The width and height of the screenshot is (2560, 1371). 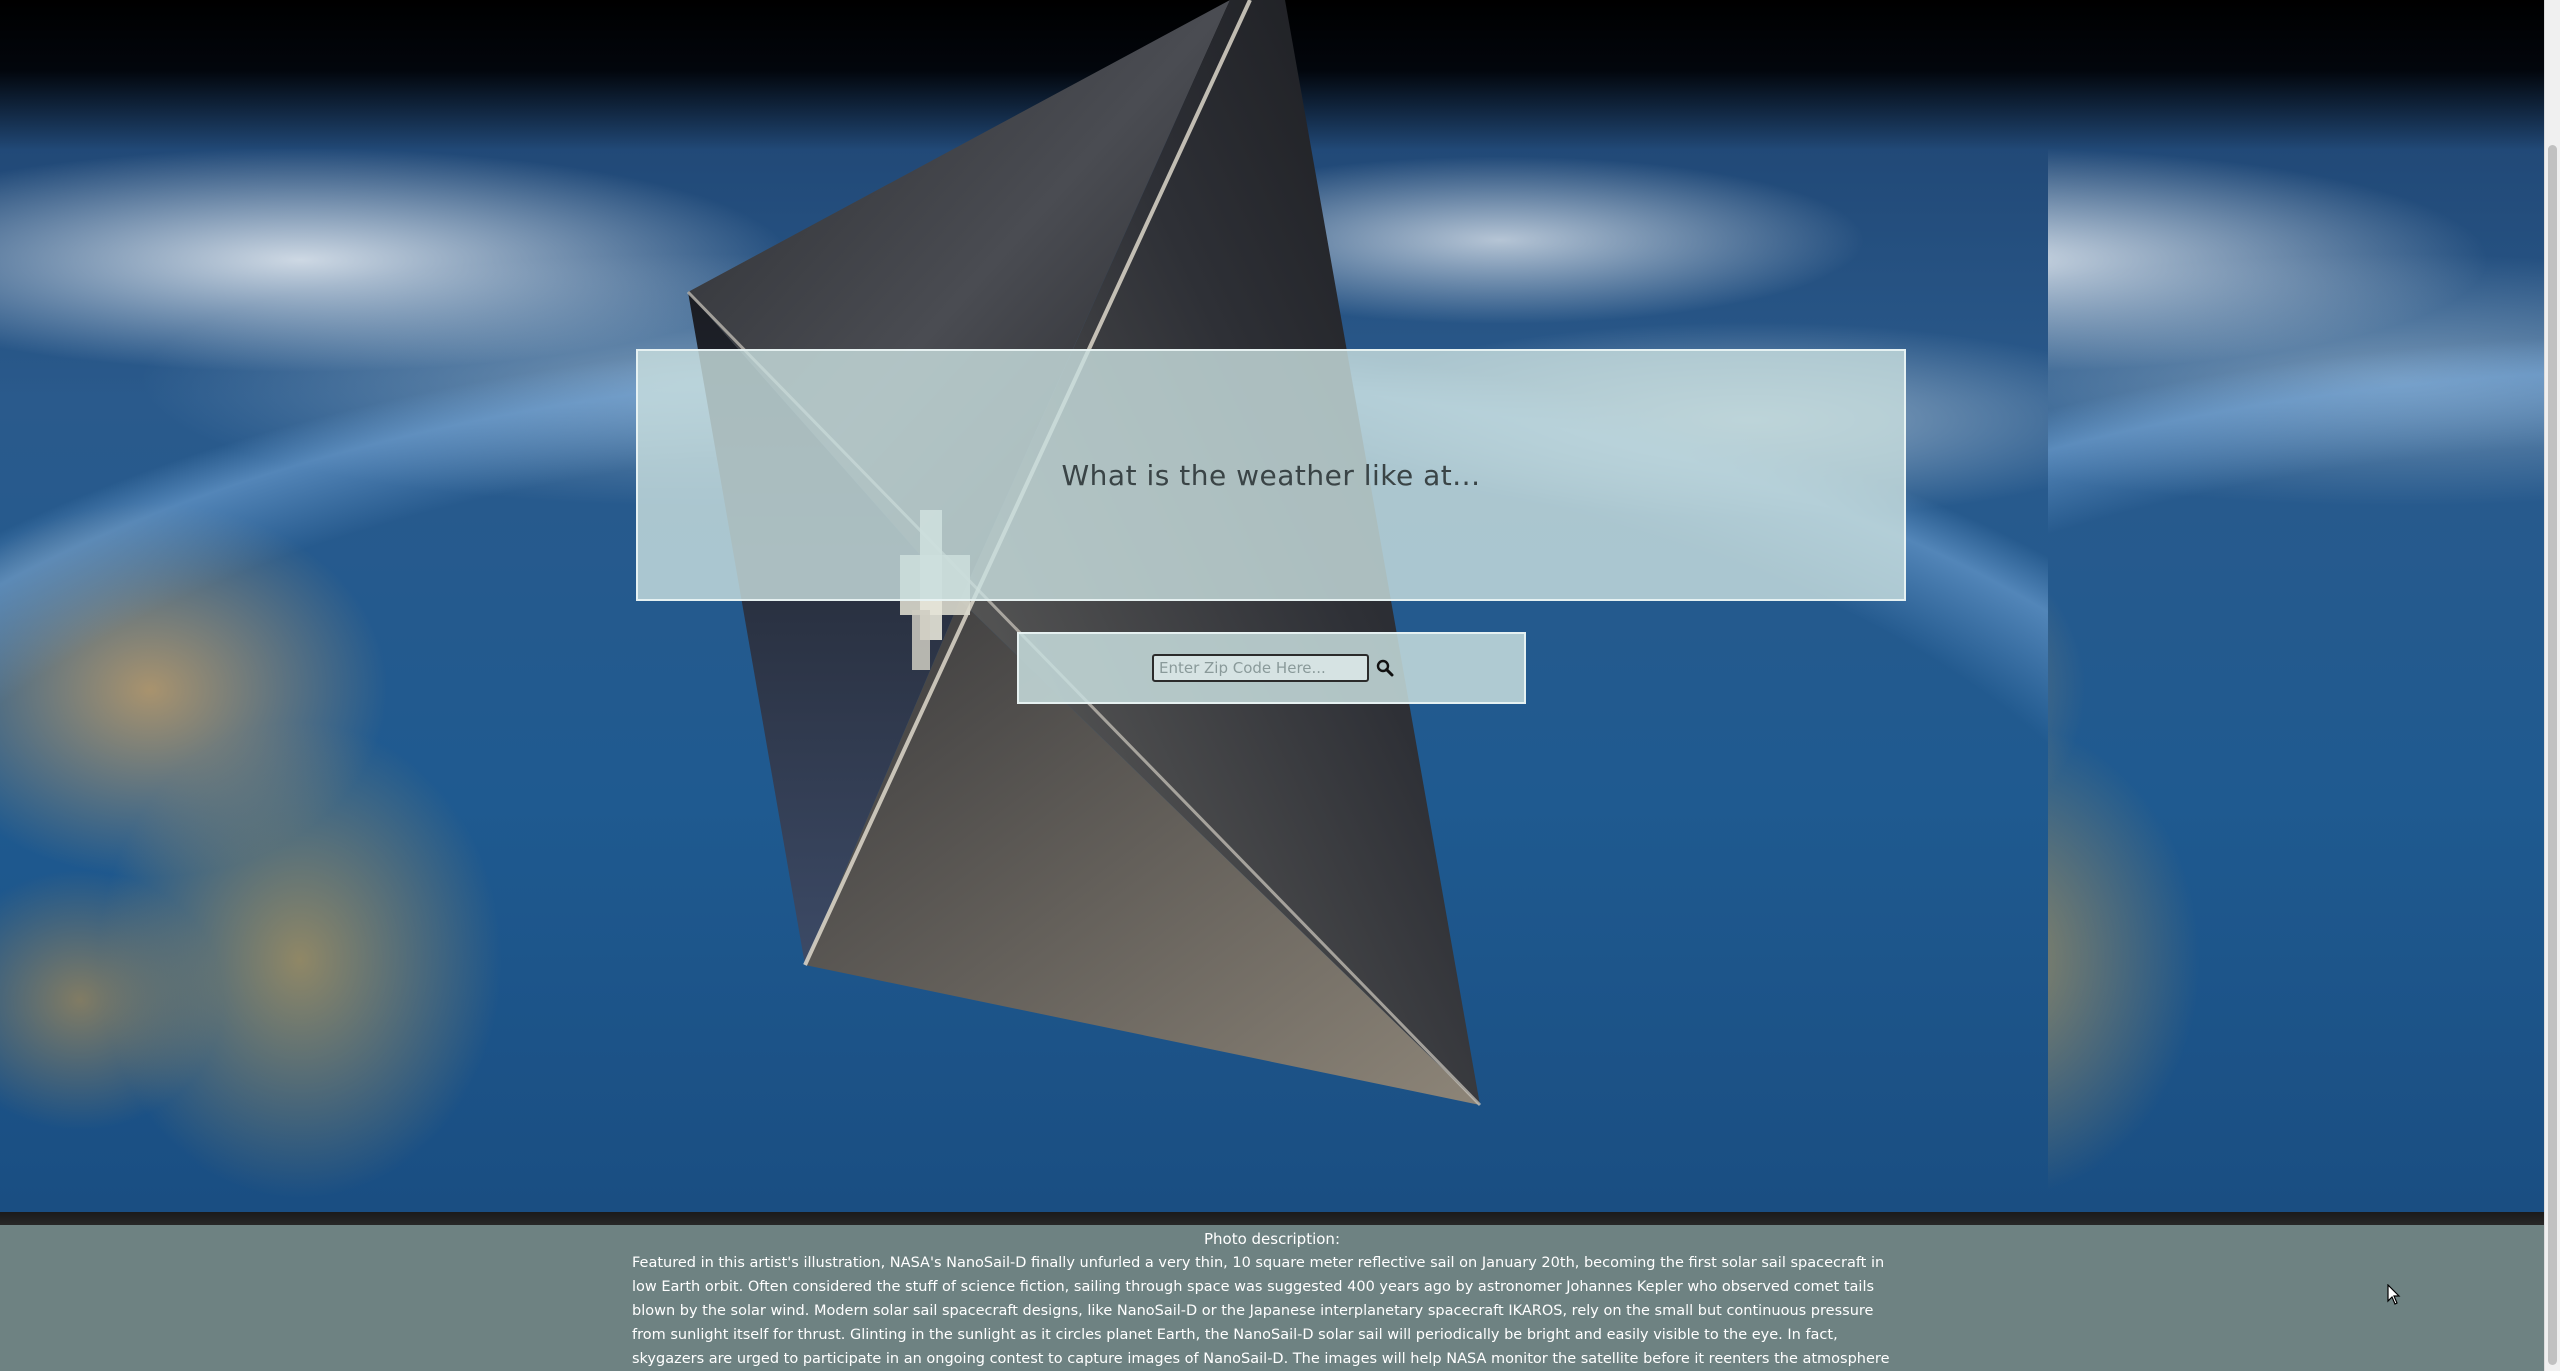 I want to click on scrollbar-thumb, so click(x=2552, y=755).